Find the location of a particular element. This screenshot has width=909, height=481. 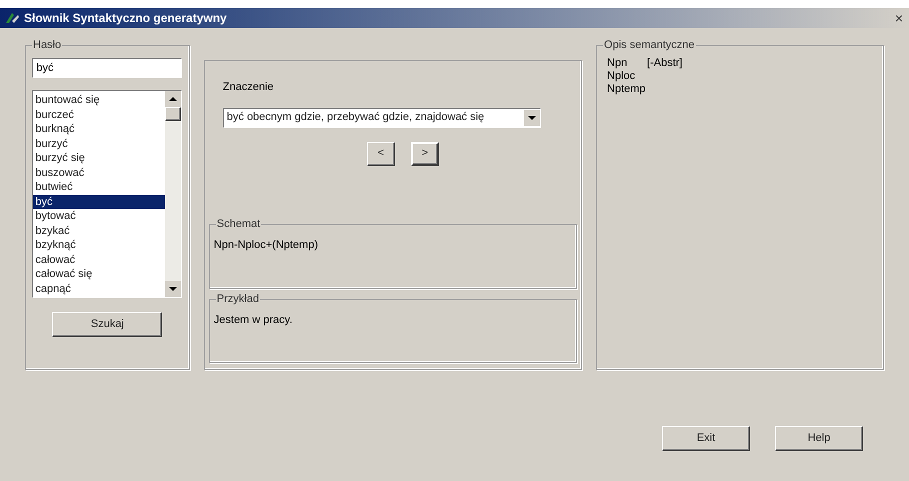

dialog-button: Help is located at coordinates (819, 438).